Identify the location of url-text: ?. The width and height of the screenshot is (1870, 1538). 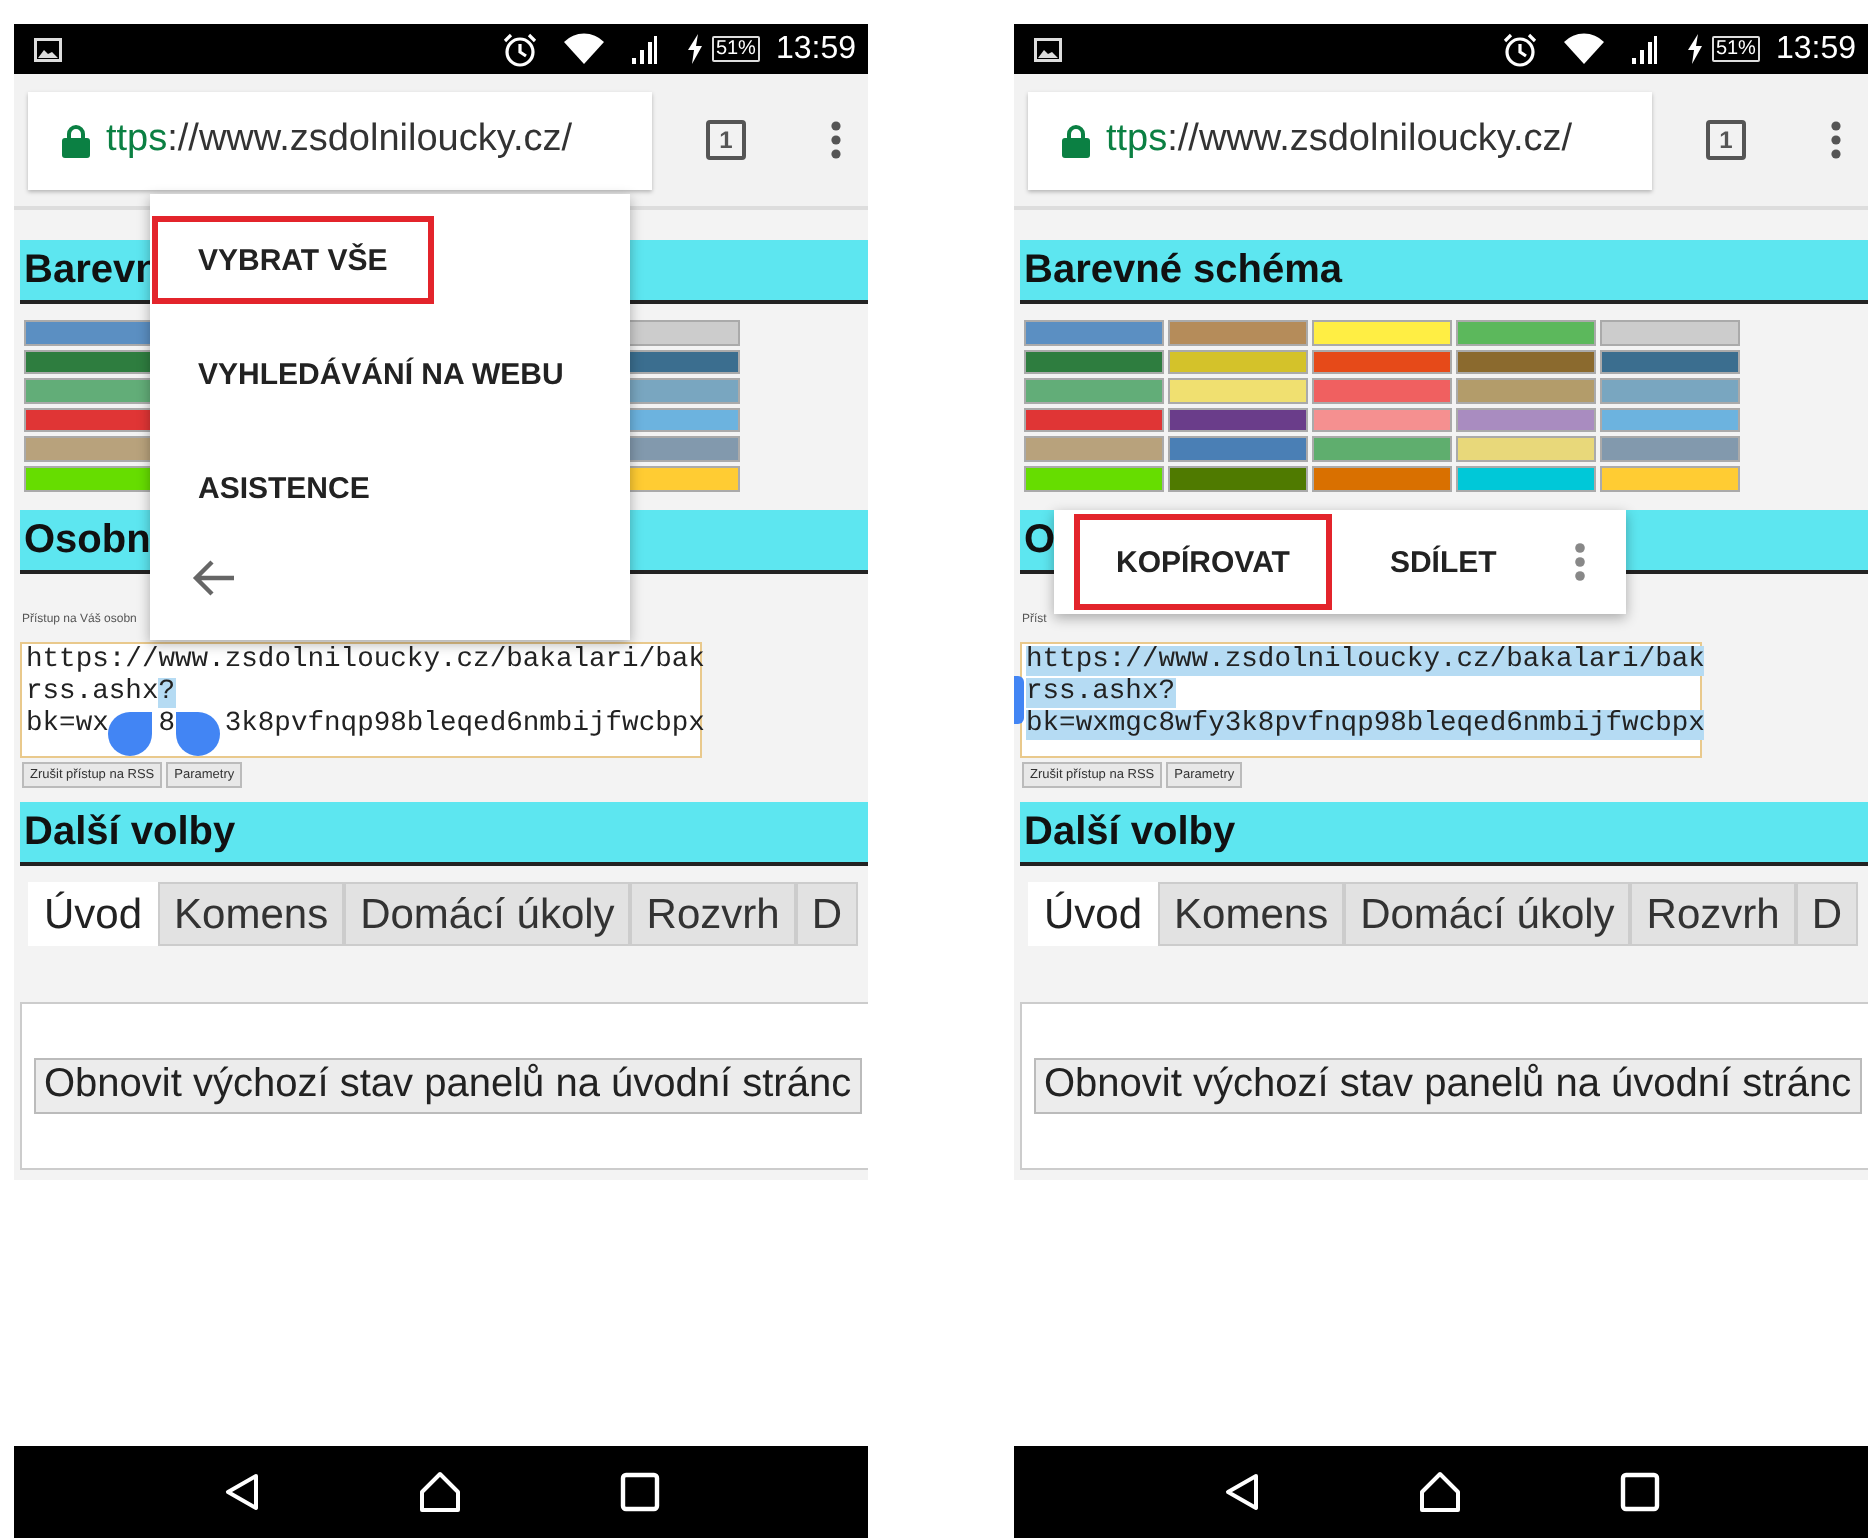
(167, 692).